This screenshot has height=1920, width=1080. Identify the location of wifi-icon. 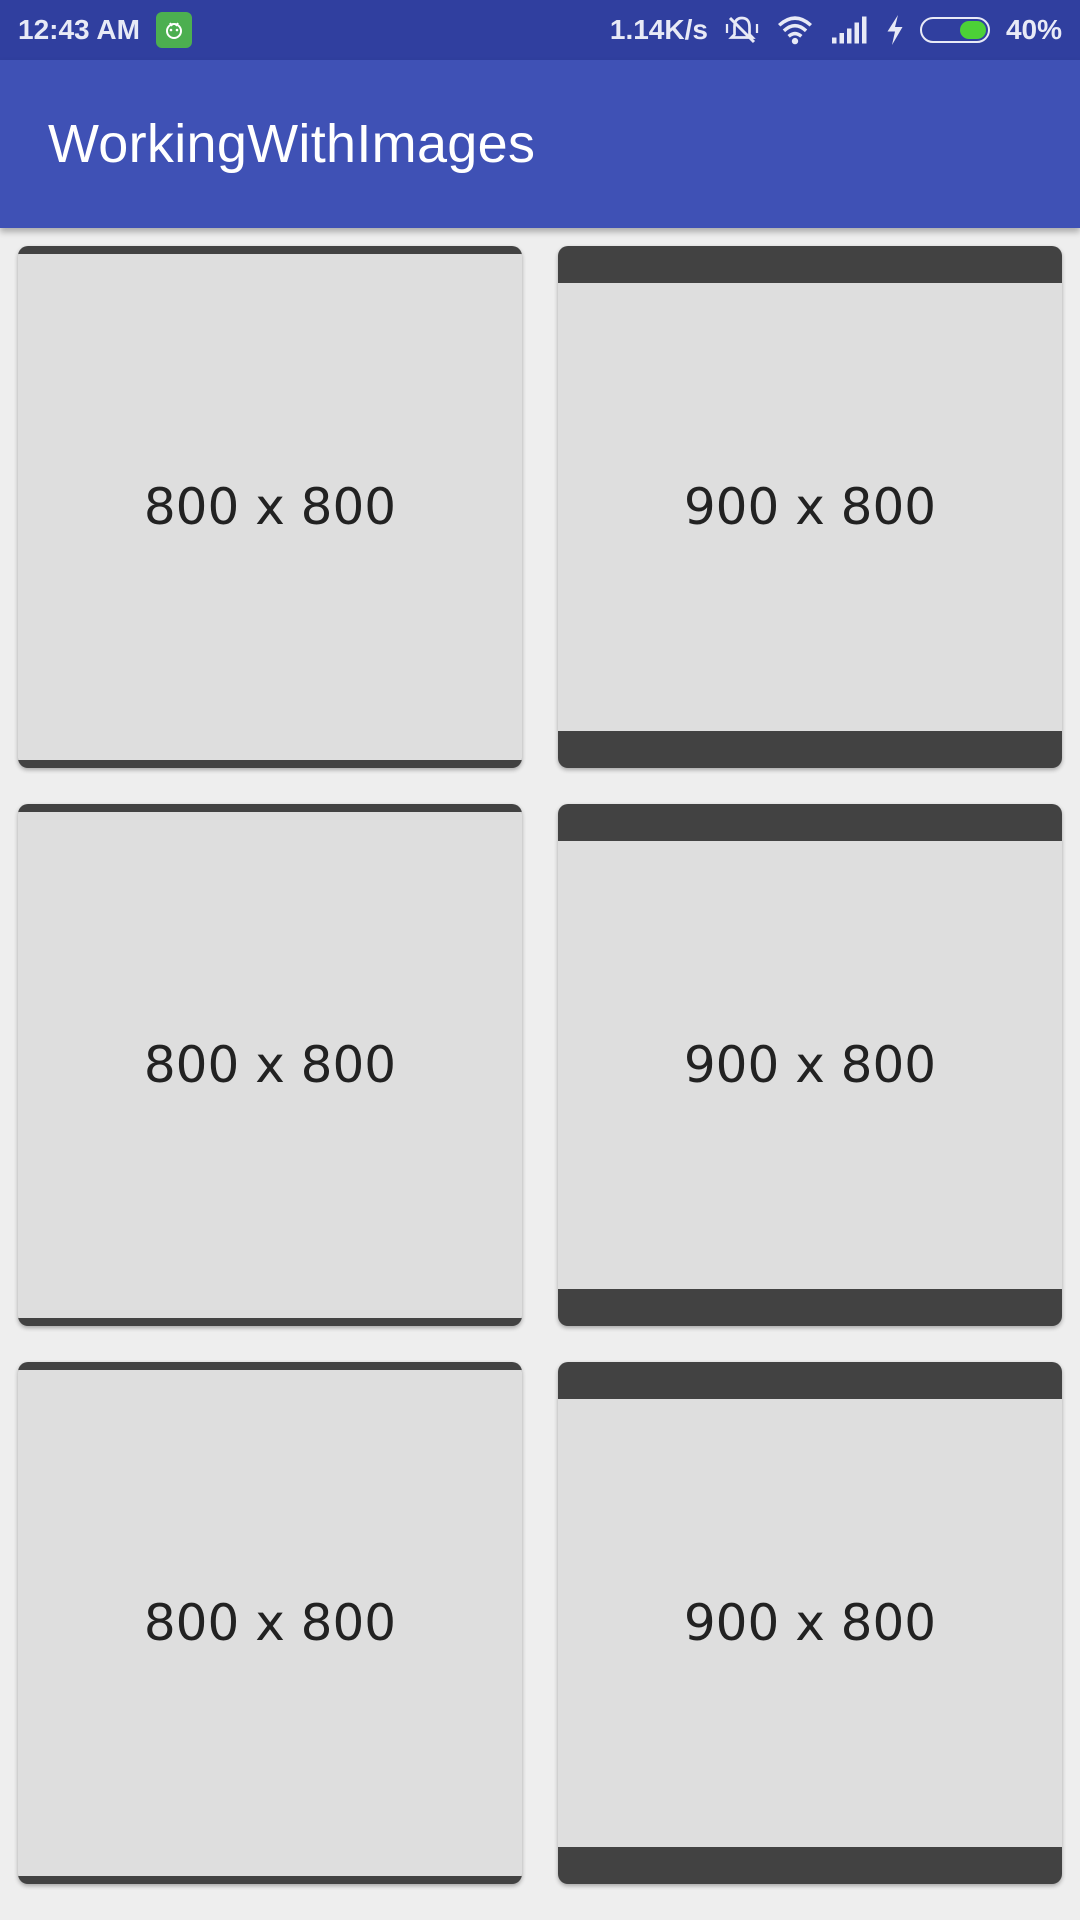
(795, 30).